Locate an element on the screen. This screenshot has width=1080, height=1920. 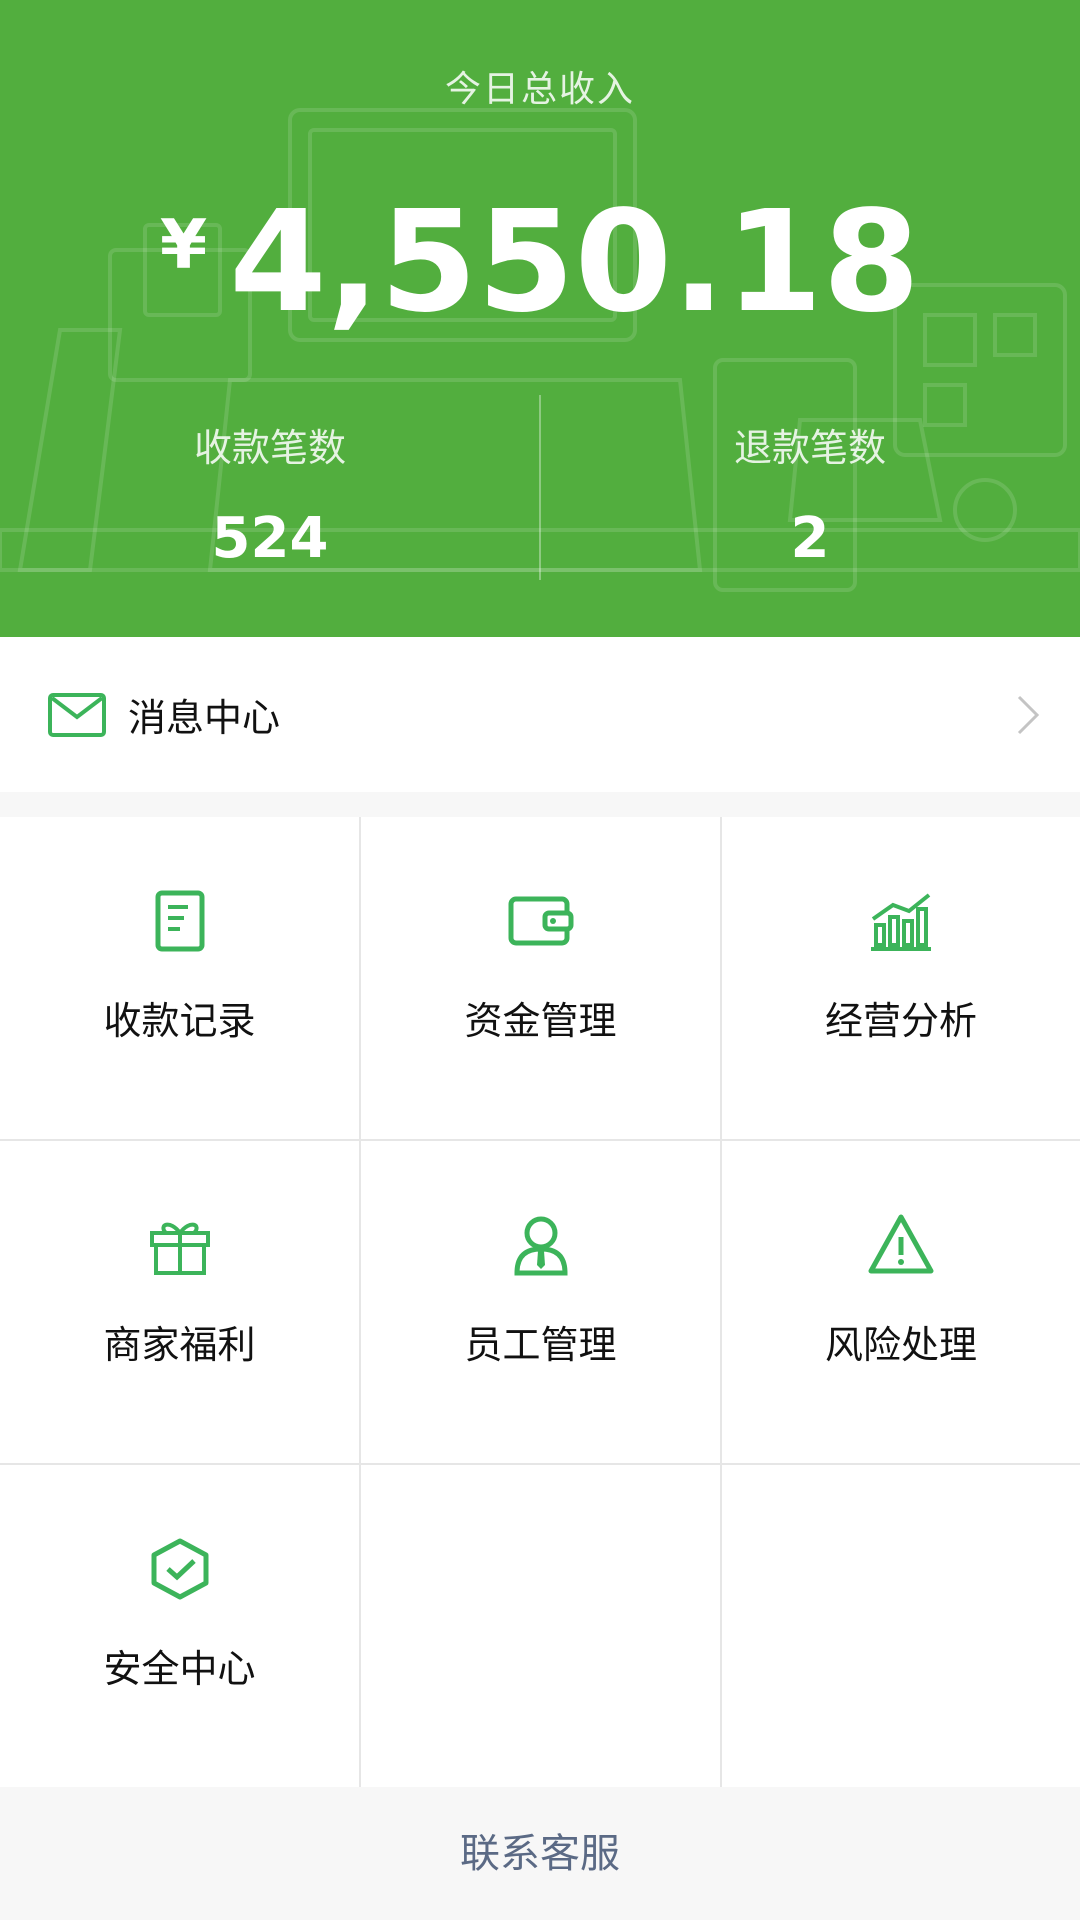
menu-item-payment-records: 收款记录 is located at coordinates (179, 978).